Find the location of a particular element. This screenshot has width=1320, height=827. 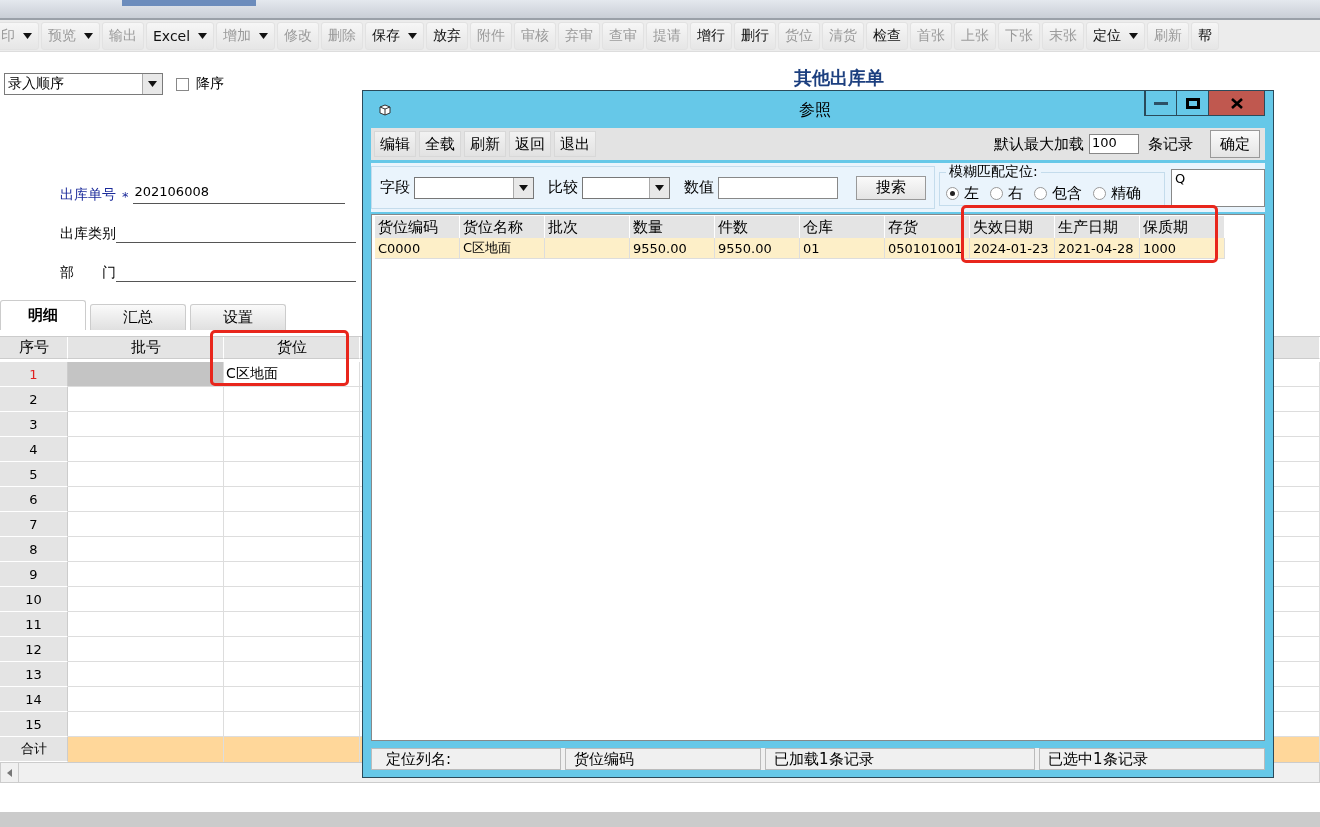

column-header: 生产日期 is located at coordinates (1097, 227).